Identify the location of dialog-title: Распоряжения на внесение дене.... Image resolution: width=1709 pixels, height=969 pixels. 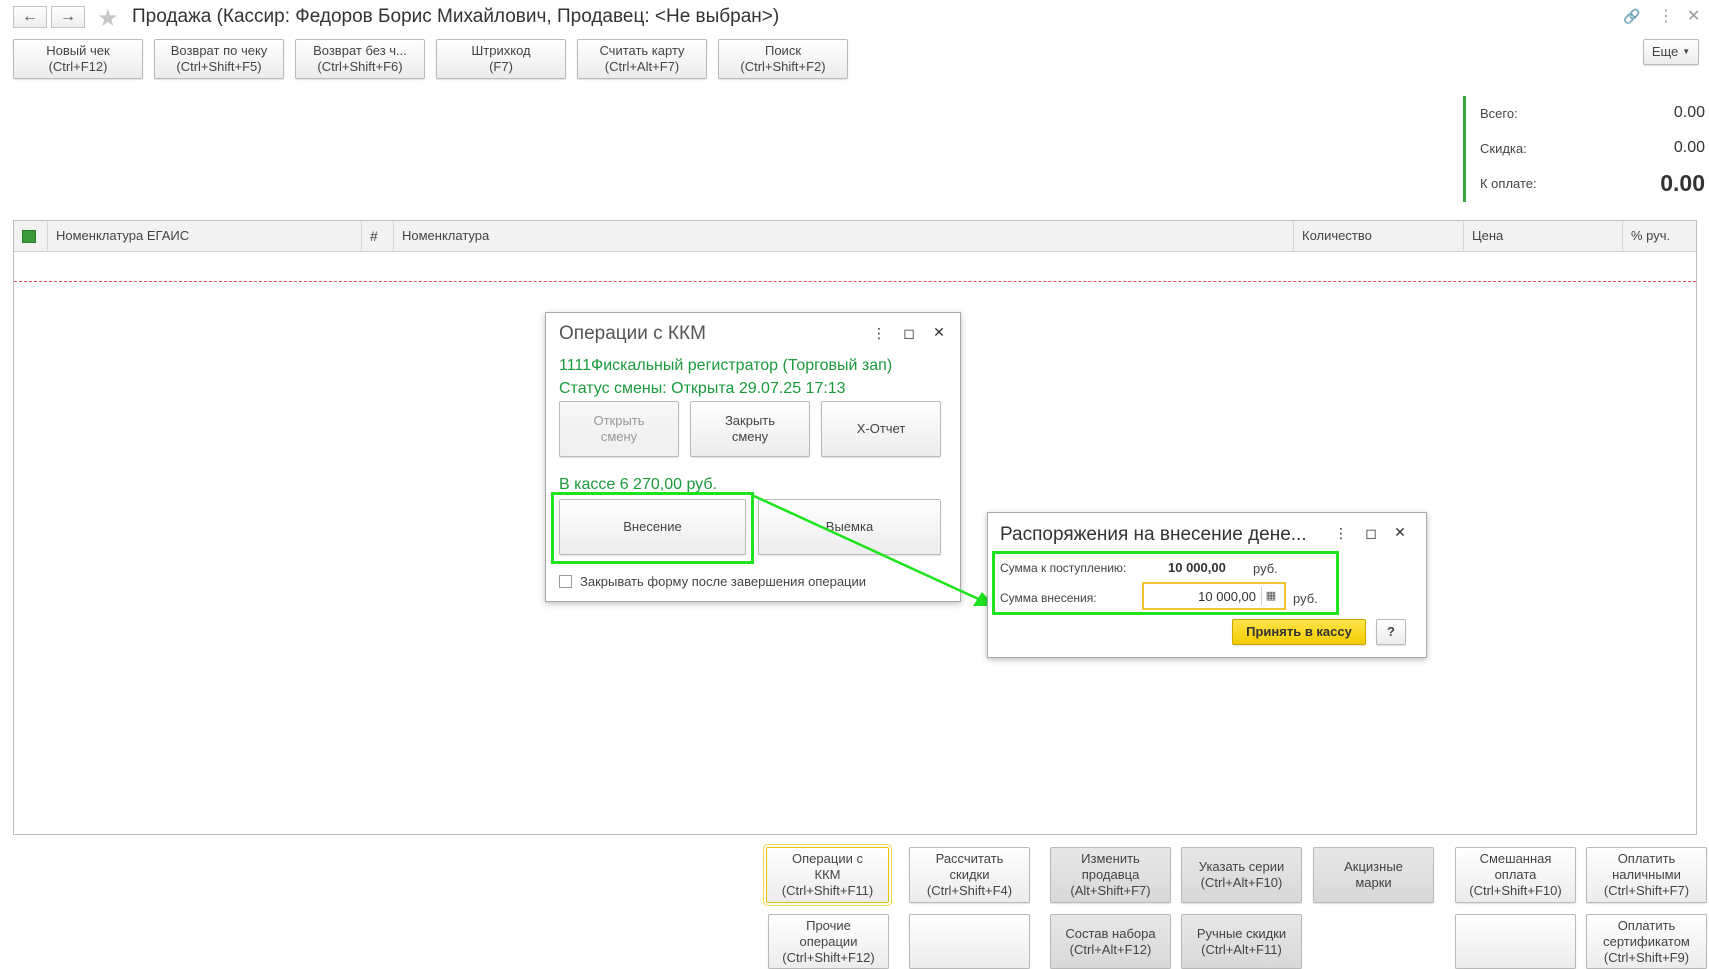
(1153, 534).